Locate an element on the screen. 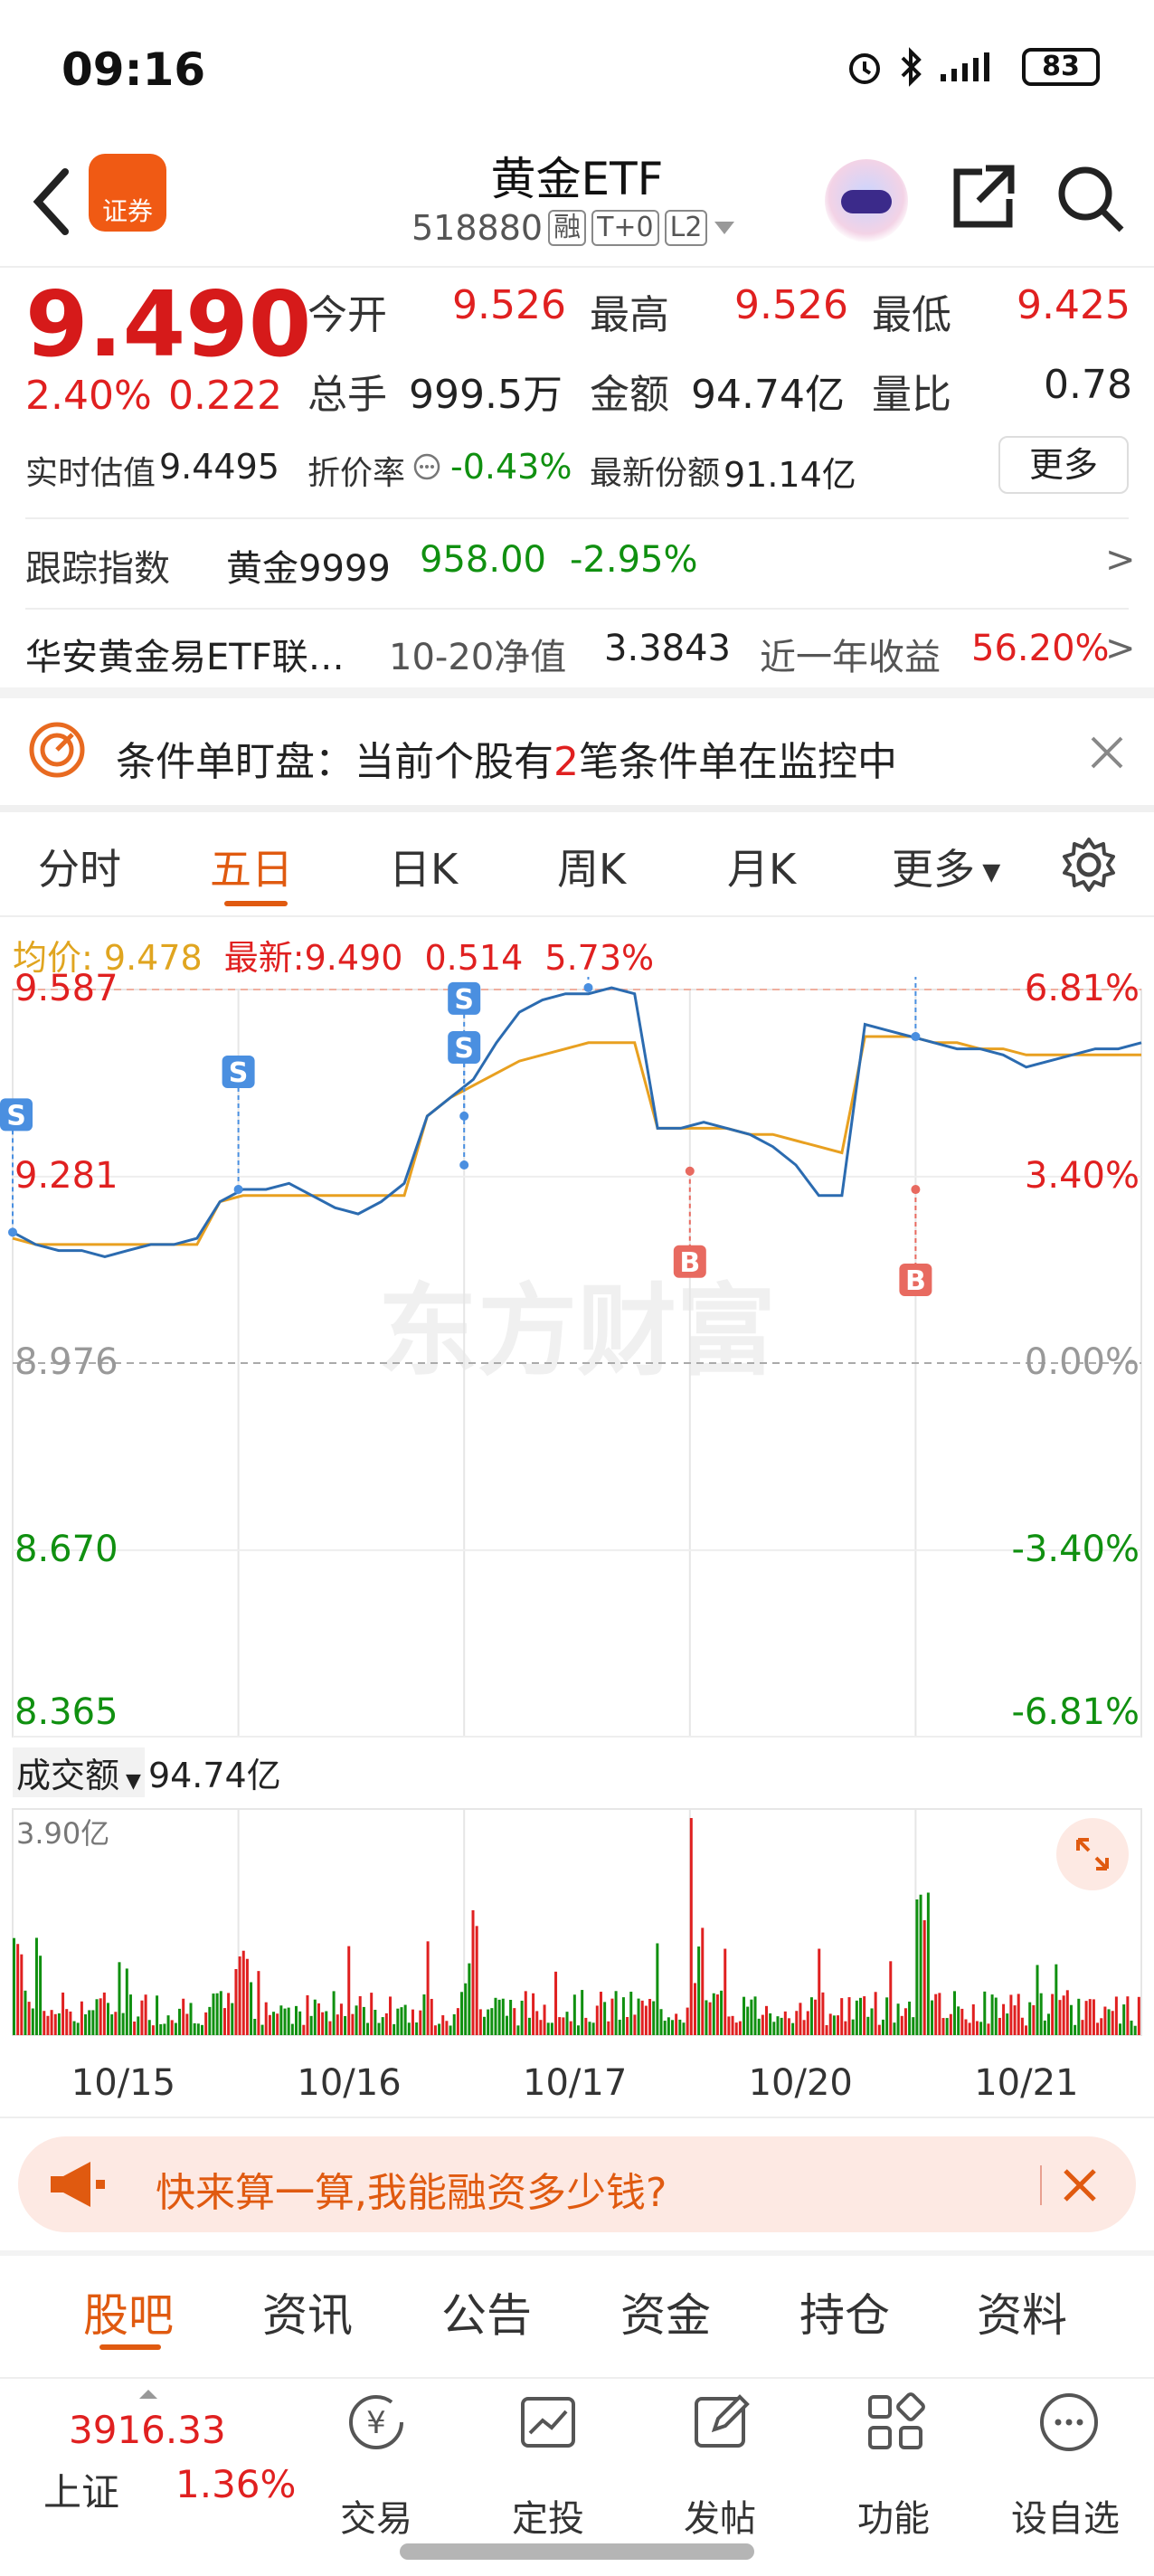  invest-plan-icon is located at coordinates (548, 2422).